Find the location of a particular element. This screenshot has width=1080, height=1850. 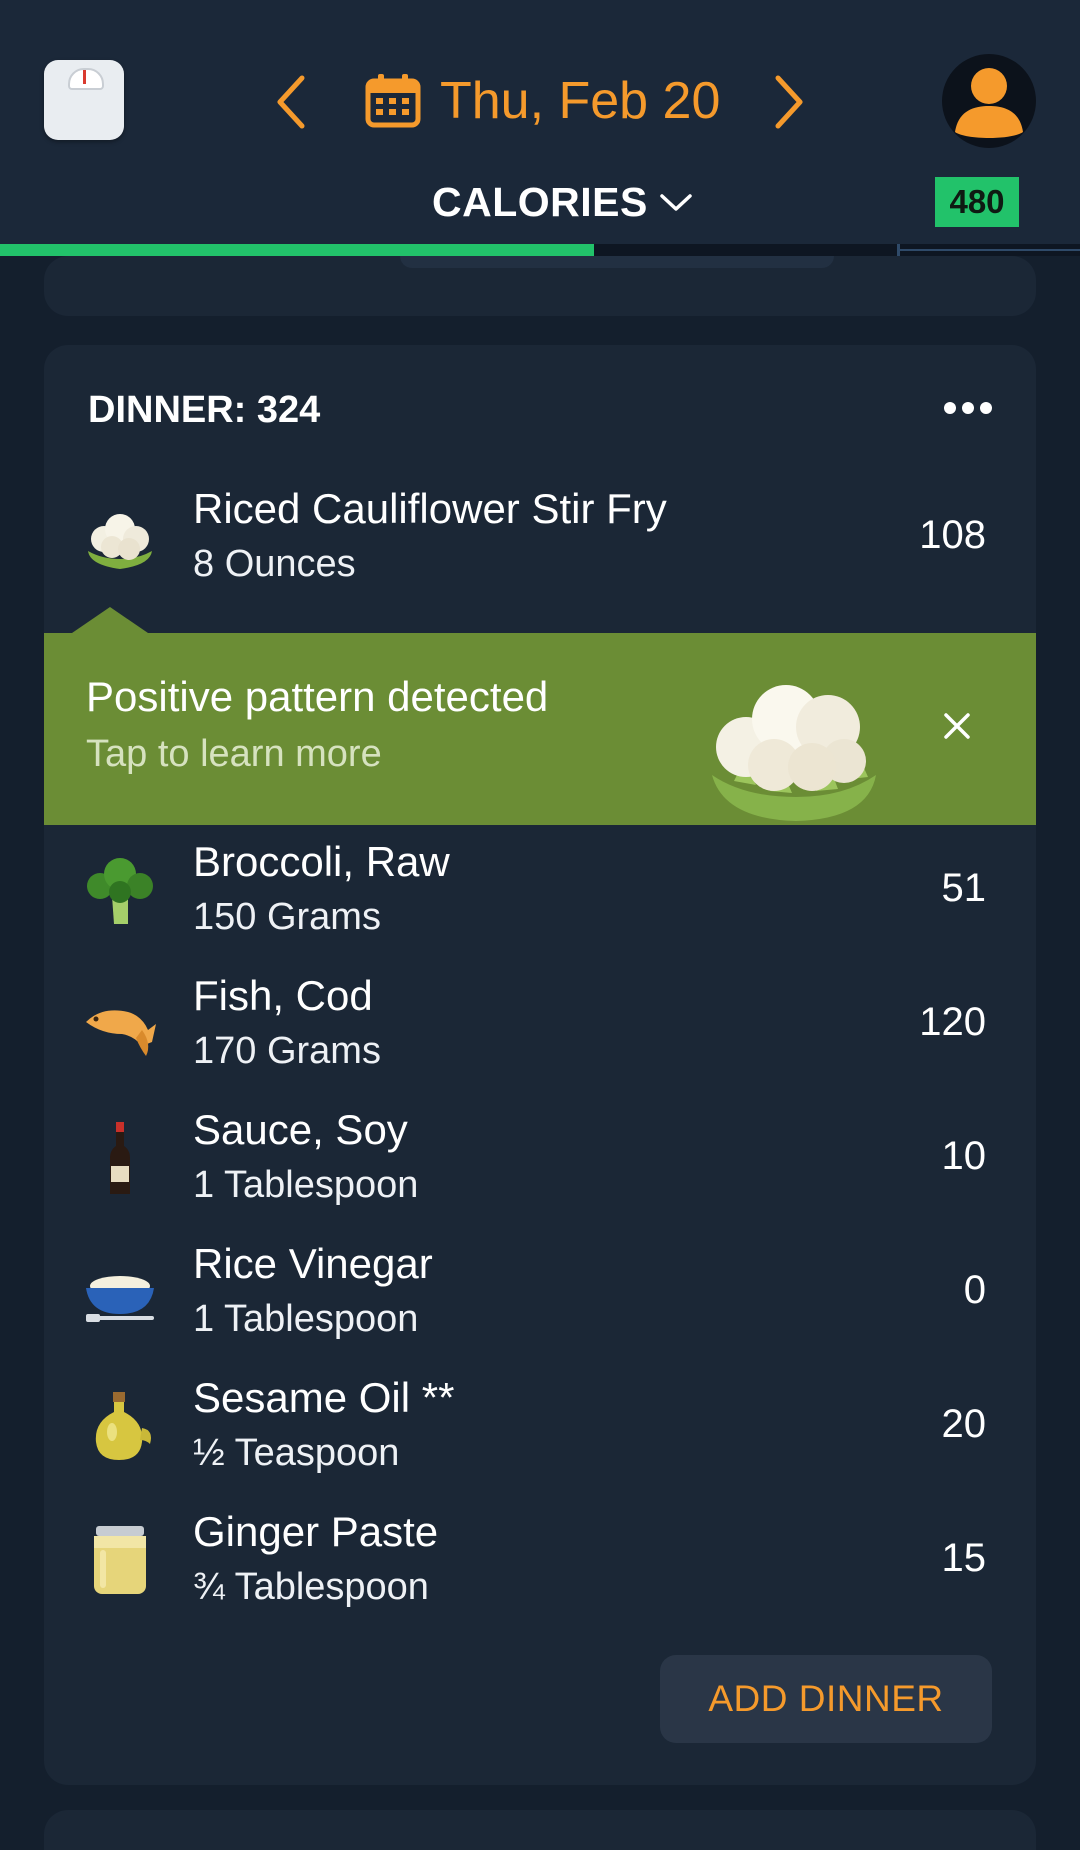

food-name: Sesame Oil ** is located at coordinates (324, 1397).